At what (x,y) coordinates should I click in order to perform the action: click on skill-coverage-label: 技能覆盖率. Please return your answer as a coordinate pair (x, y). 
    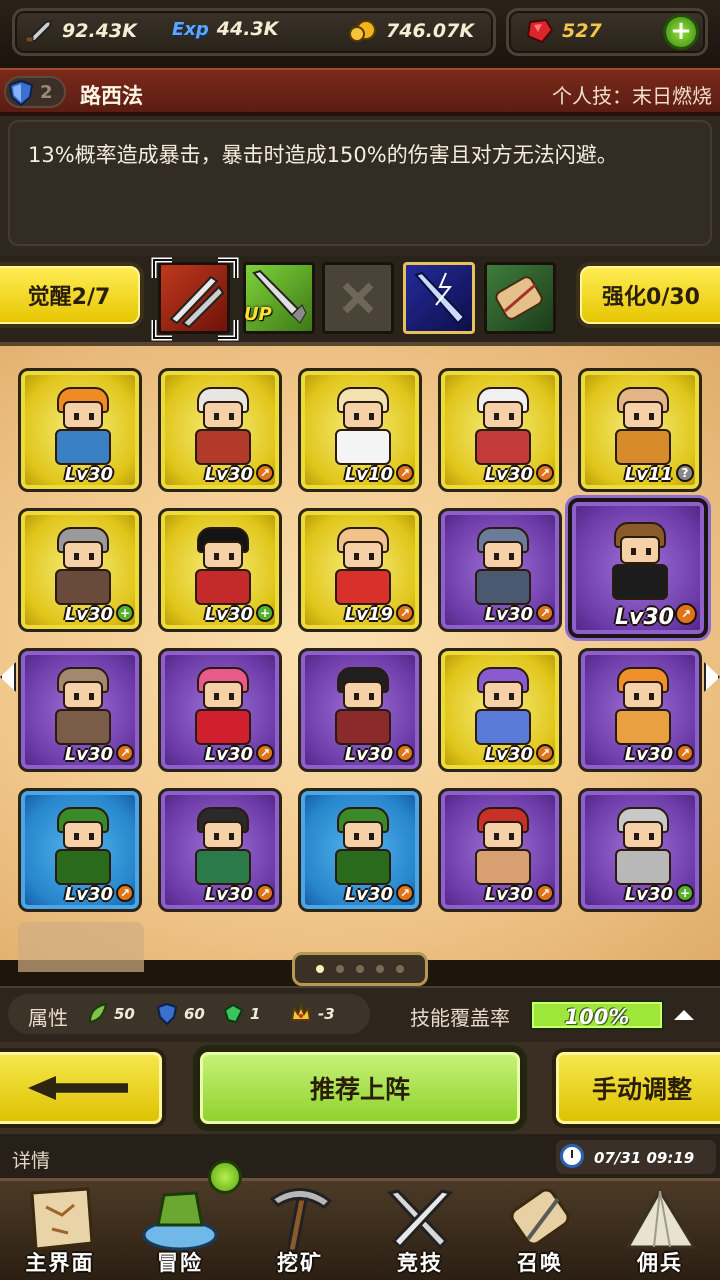
    Looking at the image, I should click on (460, 1018).